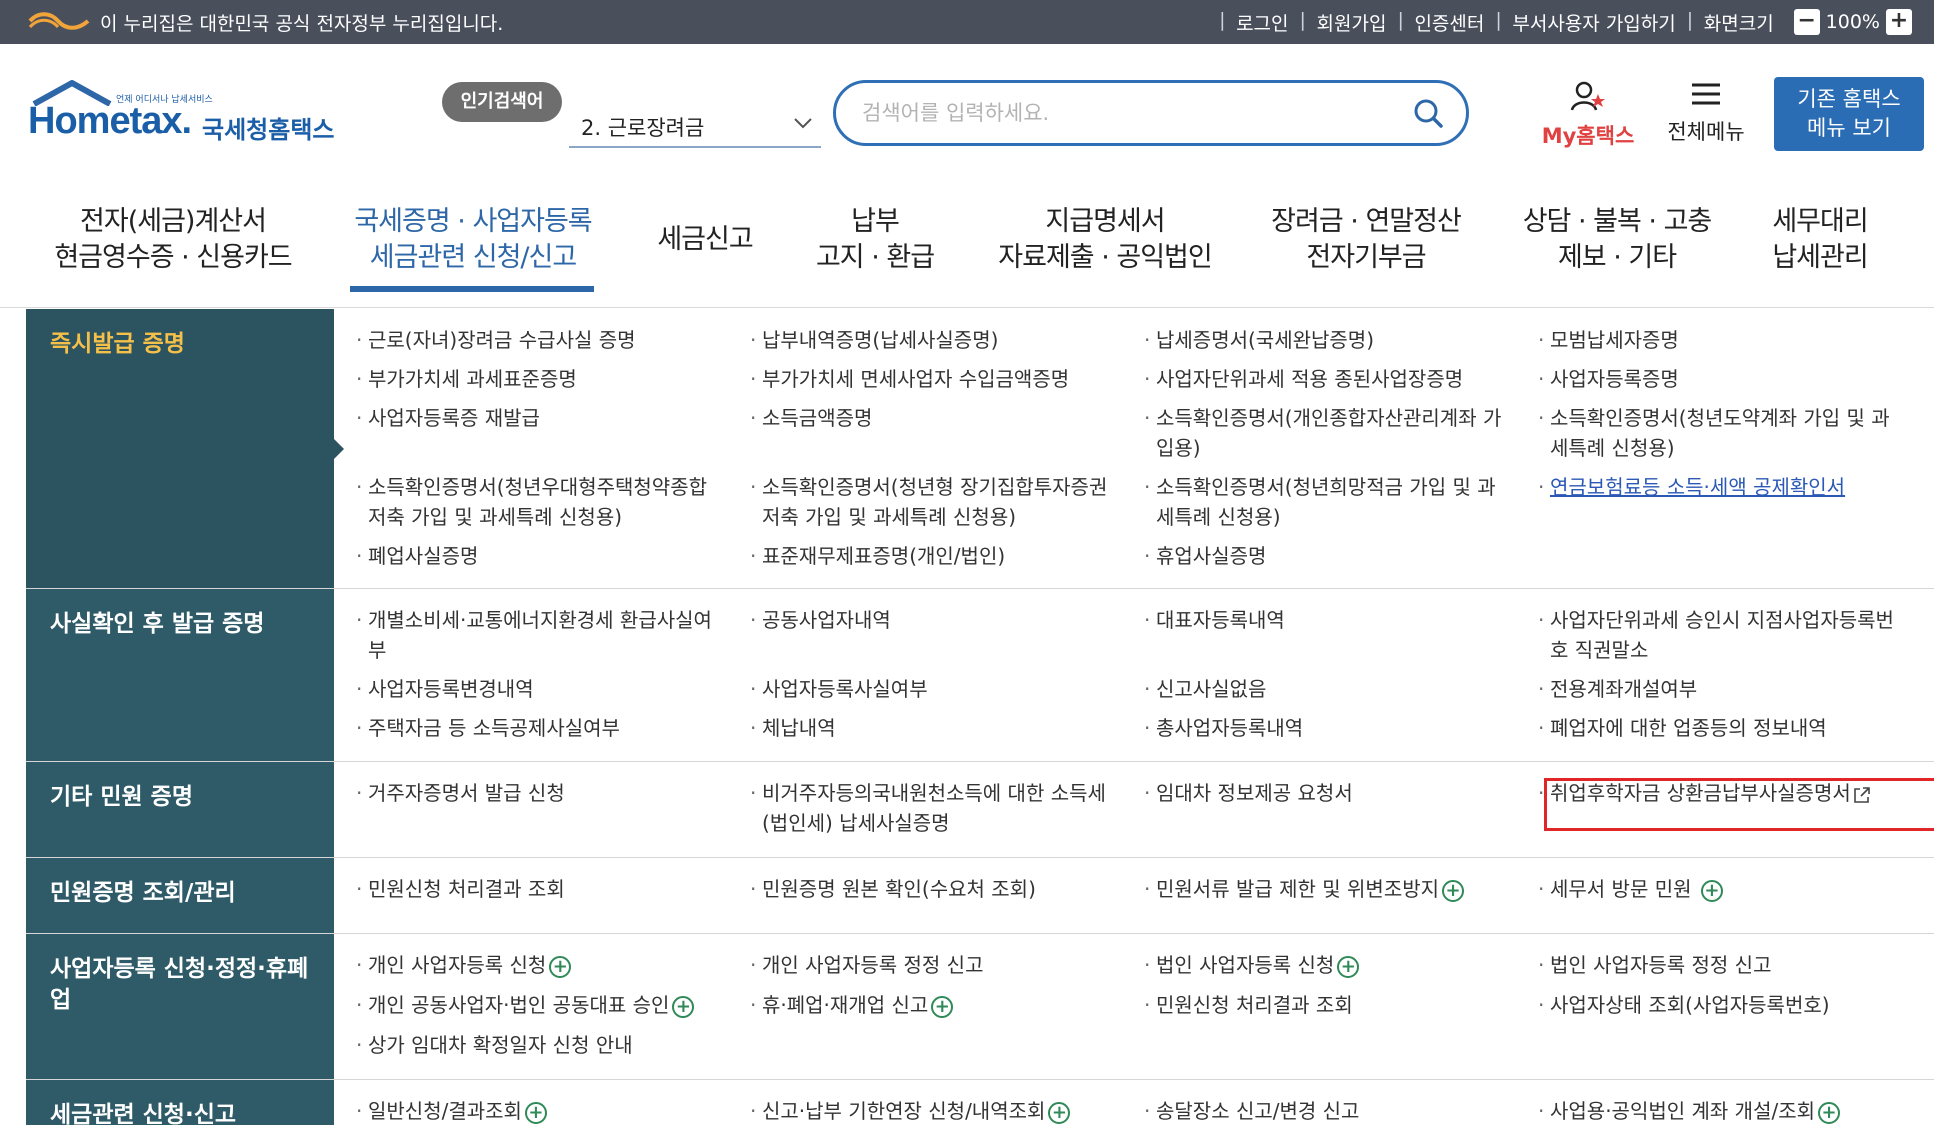 This screenshot has height=1125, width=1934. Describe the element at coordinates (1588, 115) in the screenshot. I see `my-hometax-button: My홈택스` at that location.